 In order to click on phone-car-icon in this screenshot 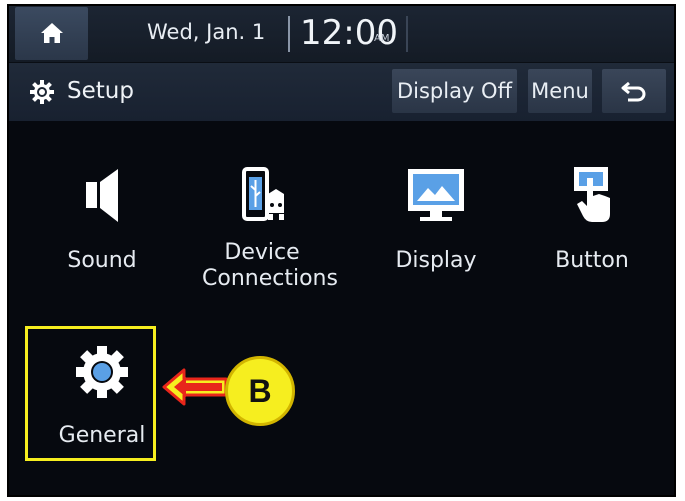, I will do `click(263, 194)`.